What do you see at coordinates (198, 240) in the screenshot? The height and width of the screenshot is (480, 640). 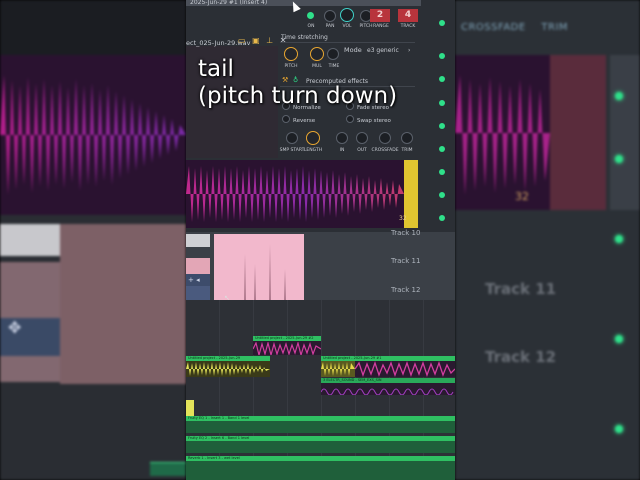 I see `playlist-grey-clip` at bounding box center [198, 240].